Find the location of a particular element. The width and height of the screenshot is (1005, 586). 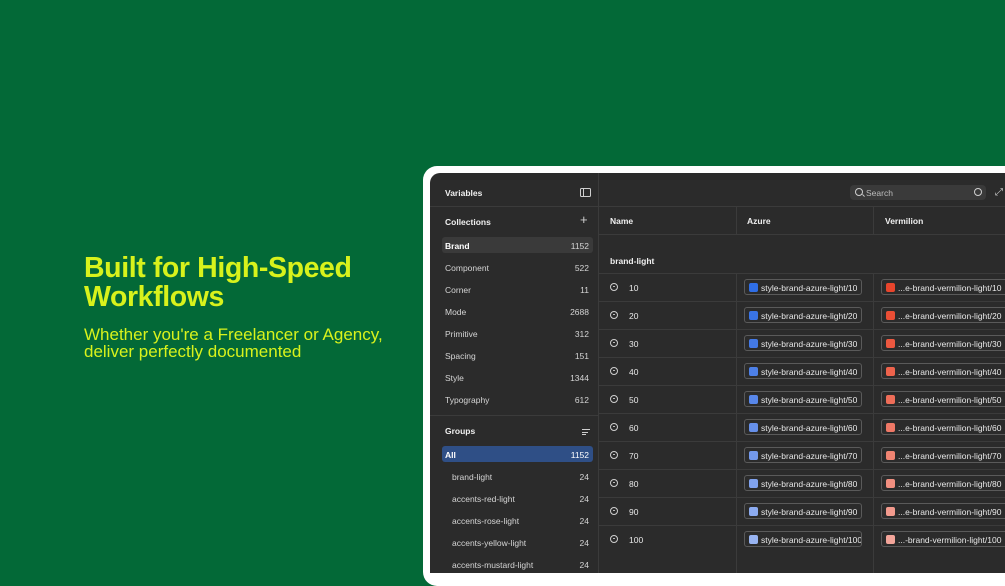

toolbar: Search ⤢ is located at coordinates (802, 190).